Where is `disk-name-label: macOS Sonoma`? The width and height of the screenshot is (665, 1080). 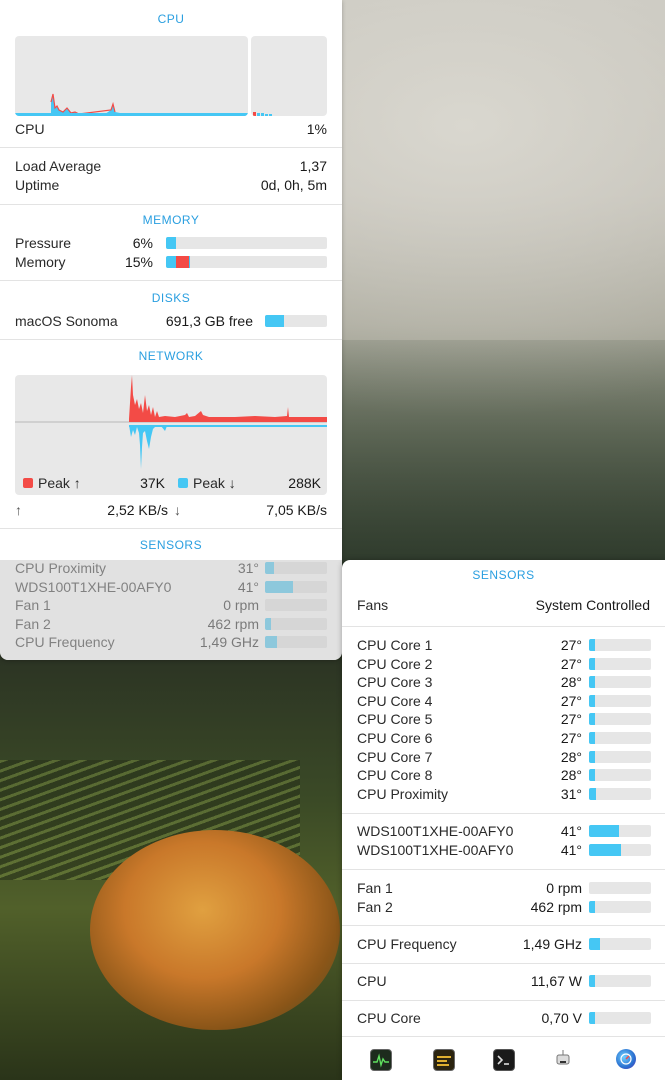
disk-name-label: macOS Sonoma is located at coordinates (66, 321).